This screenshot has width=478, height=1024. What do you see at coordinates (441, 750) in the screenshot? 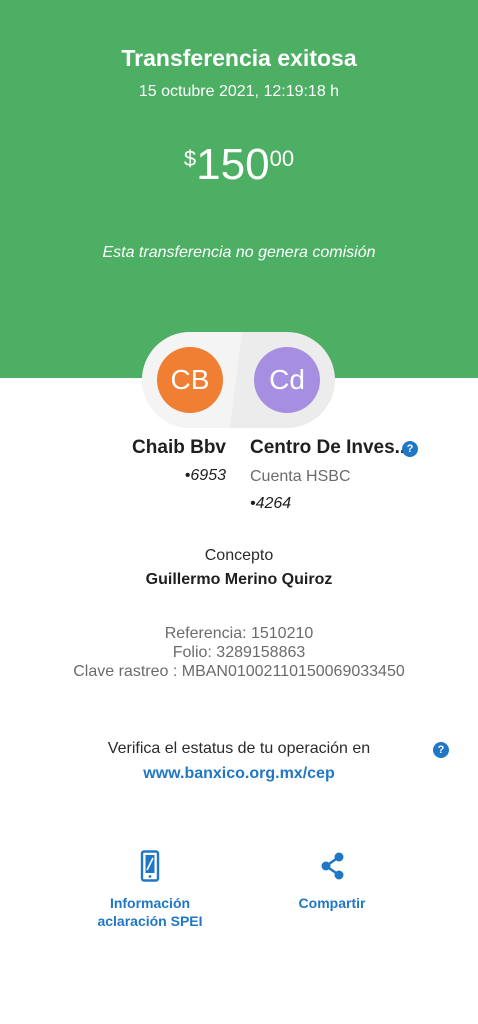
I see `verify-help-icon: ?` at bounding box center [441, 750].